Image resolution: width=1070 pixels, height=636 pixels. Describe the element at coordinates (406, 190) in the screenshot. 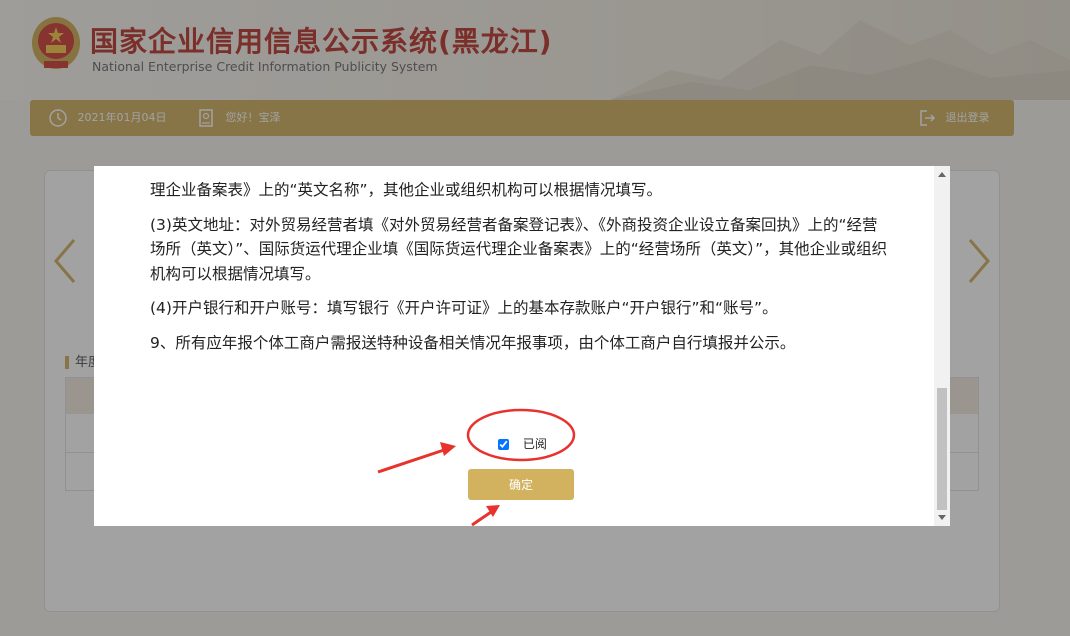

I see `paragraph-english-name: 理企业备案表》上的“英文名称”，其他企业或组织机构可以根据情况填写。` at that location.